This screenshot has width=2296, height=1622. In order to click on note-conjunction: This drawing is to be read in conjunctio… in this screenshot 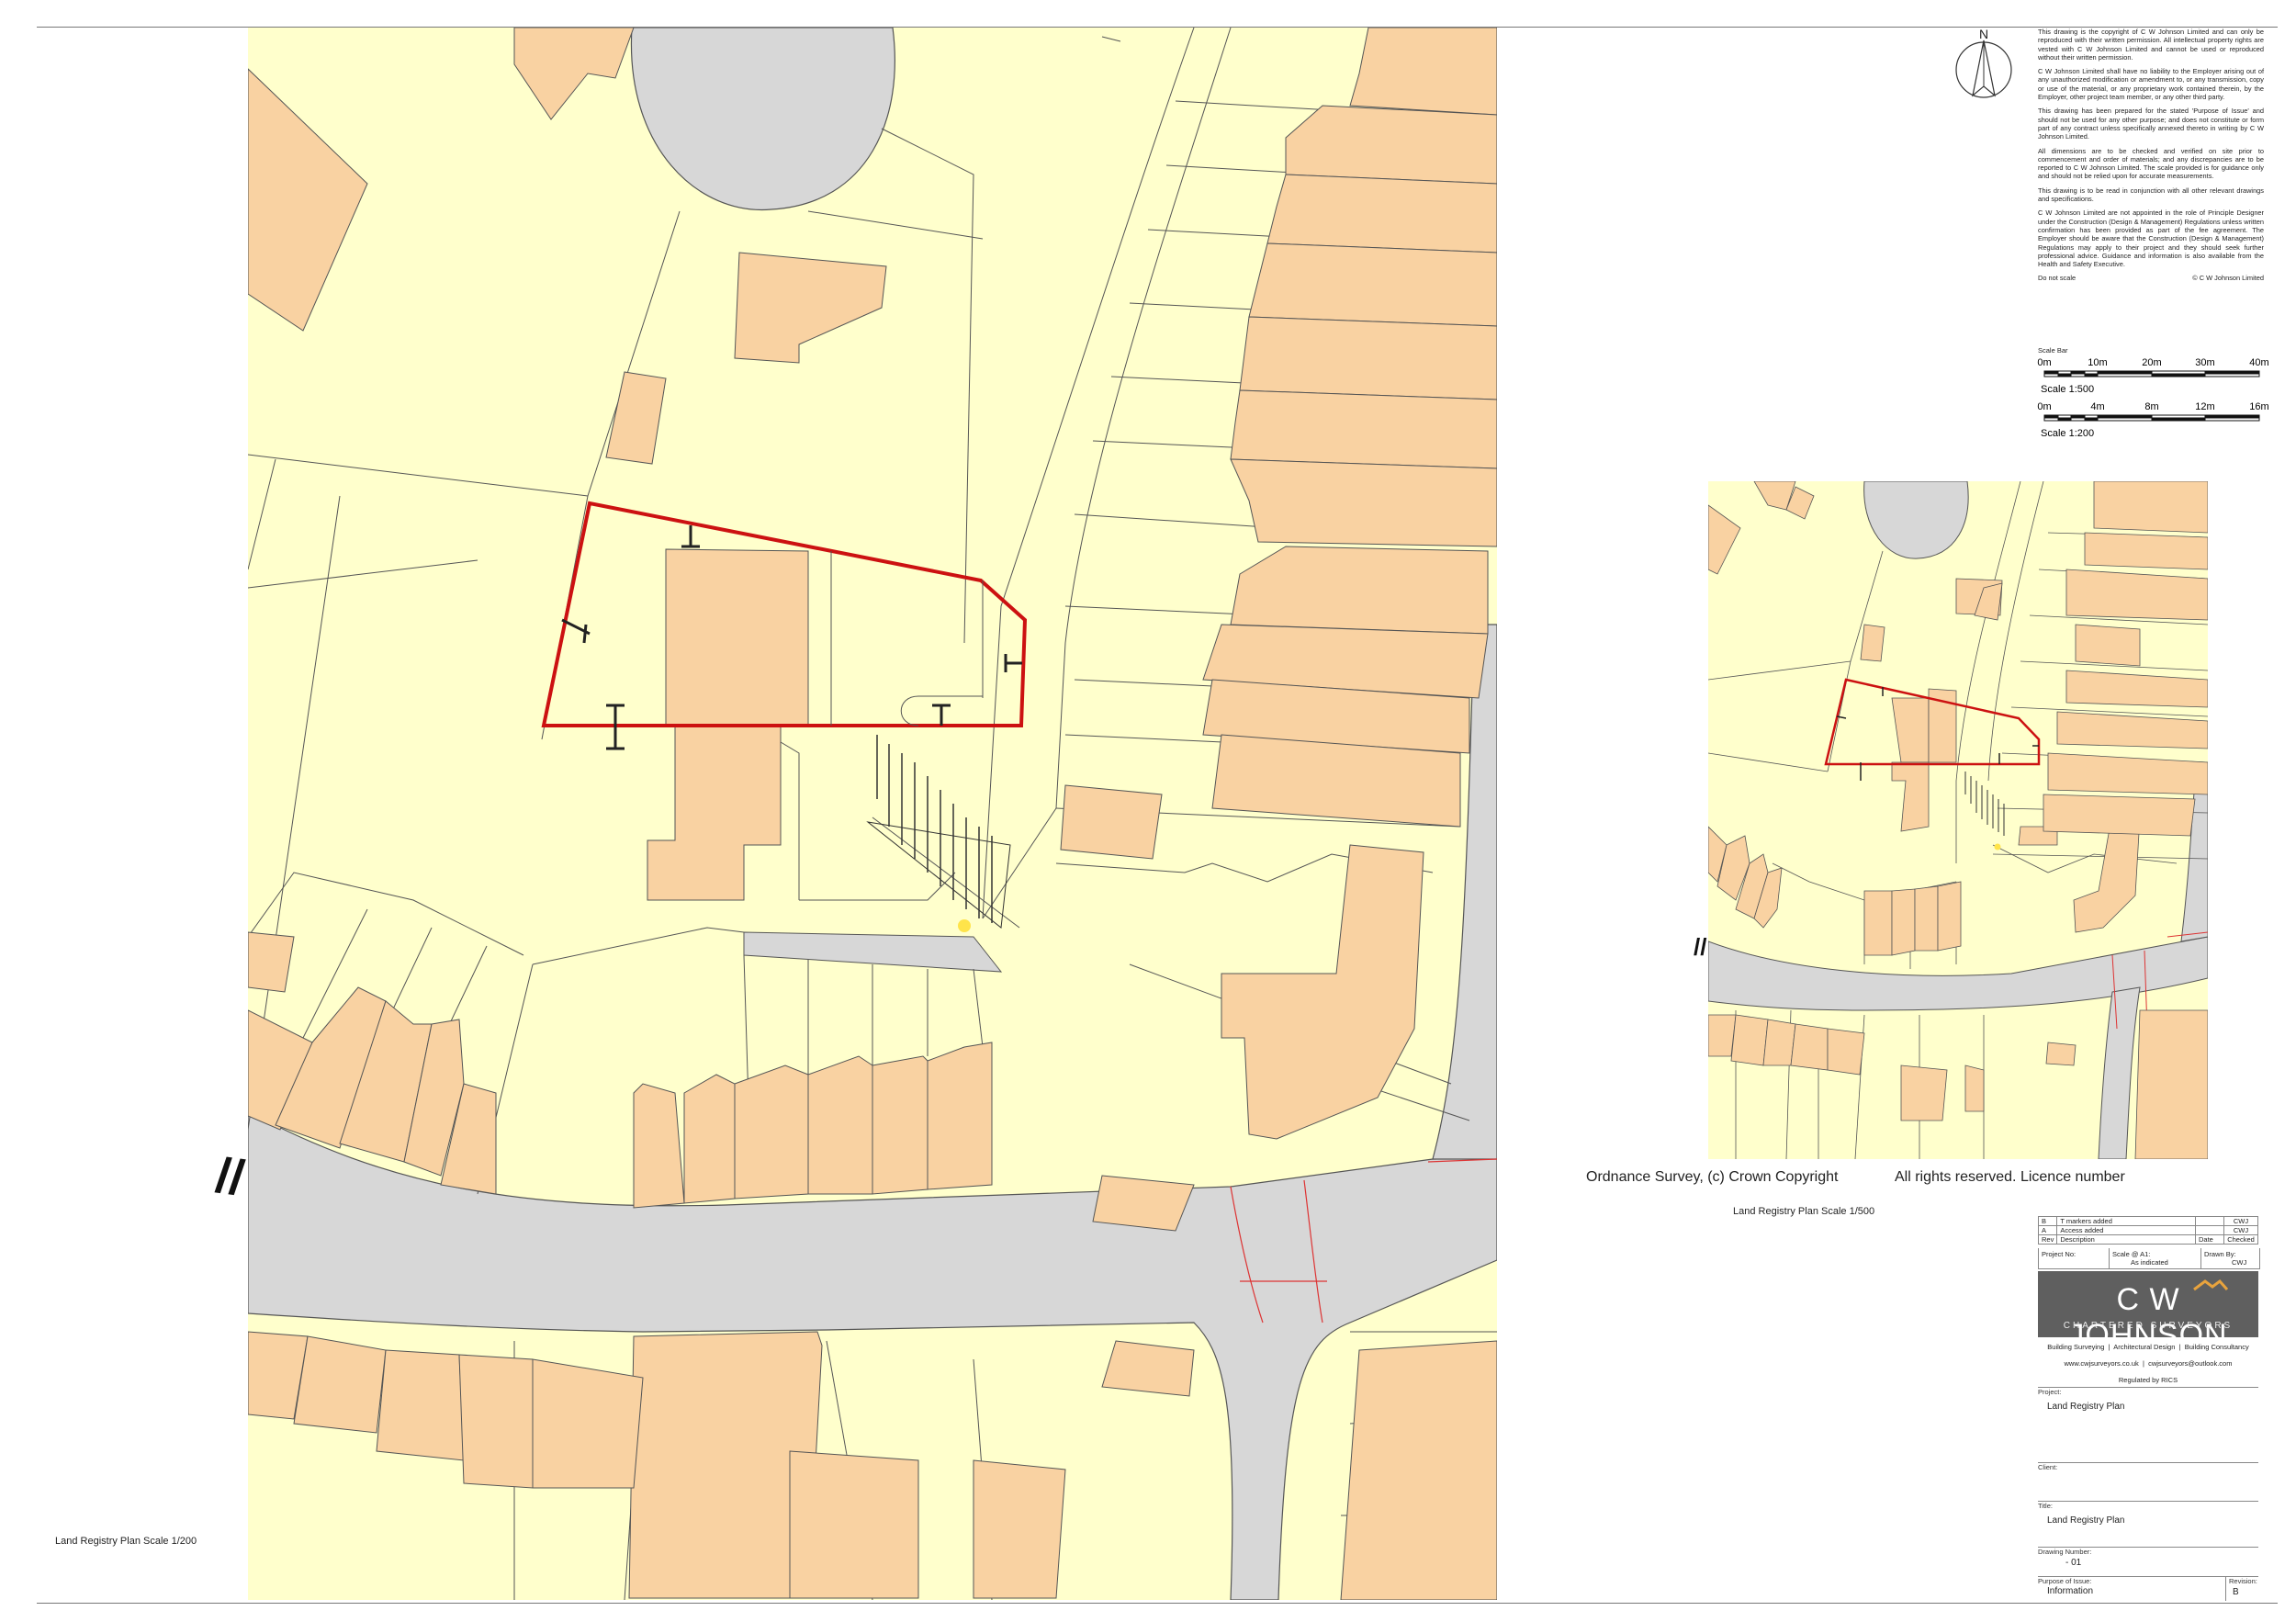, I will do `click(2151, 195)`.